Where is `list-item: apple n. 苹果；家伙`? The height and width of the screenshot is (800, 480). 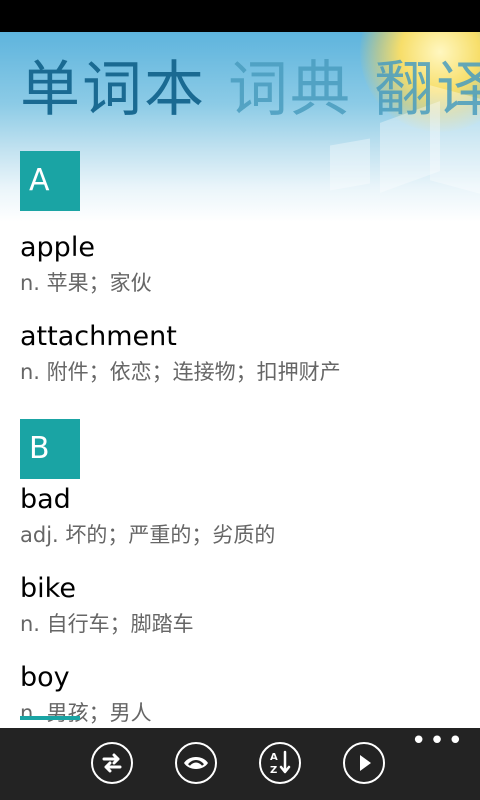
list-item: apple n. 苹果；家伙 is located at coordinates (250, 271).